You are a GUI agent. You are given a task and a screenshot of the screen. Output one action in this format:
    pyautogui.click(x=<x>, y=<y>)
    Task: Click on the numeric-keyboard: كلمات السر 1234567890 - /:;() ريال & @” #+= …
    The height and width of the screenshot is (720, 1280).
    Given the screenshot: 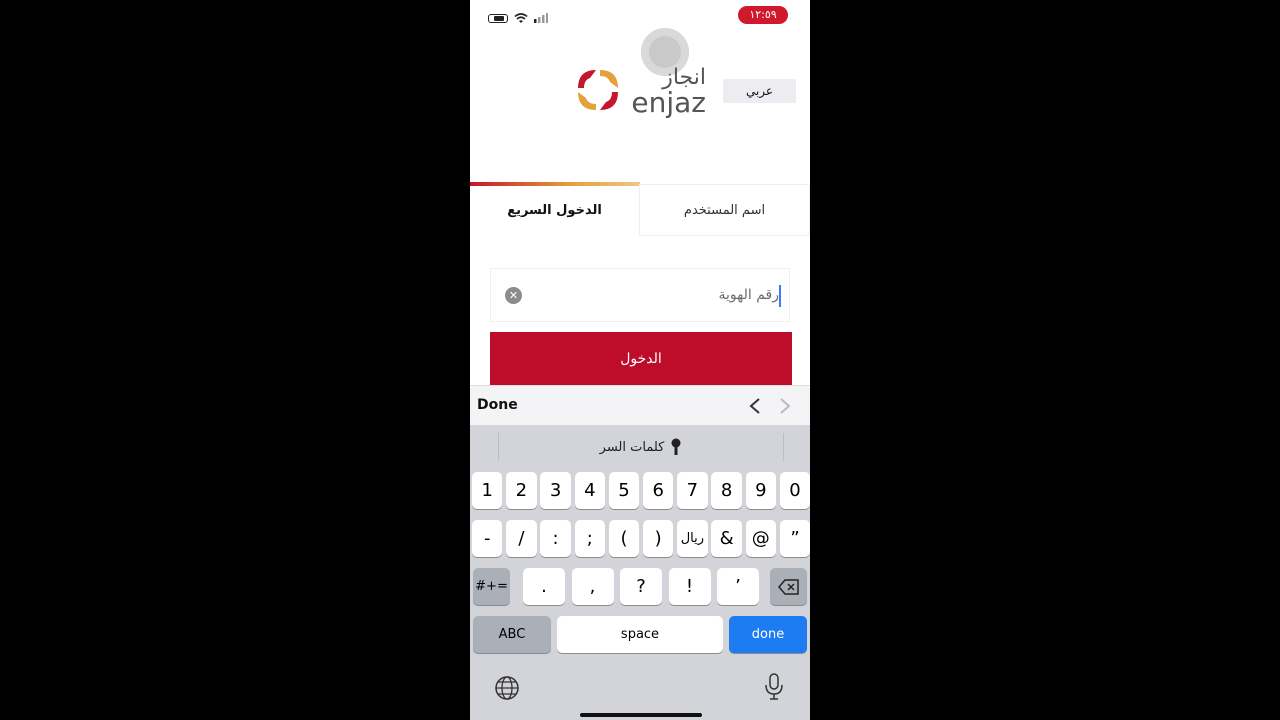 What is the action you would take?
    pyautogui.click(x=640, y=572)
    